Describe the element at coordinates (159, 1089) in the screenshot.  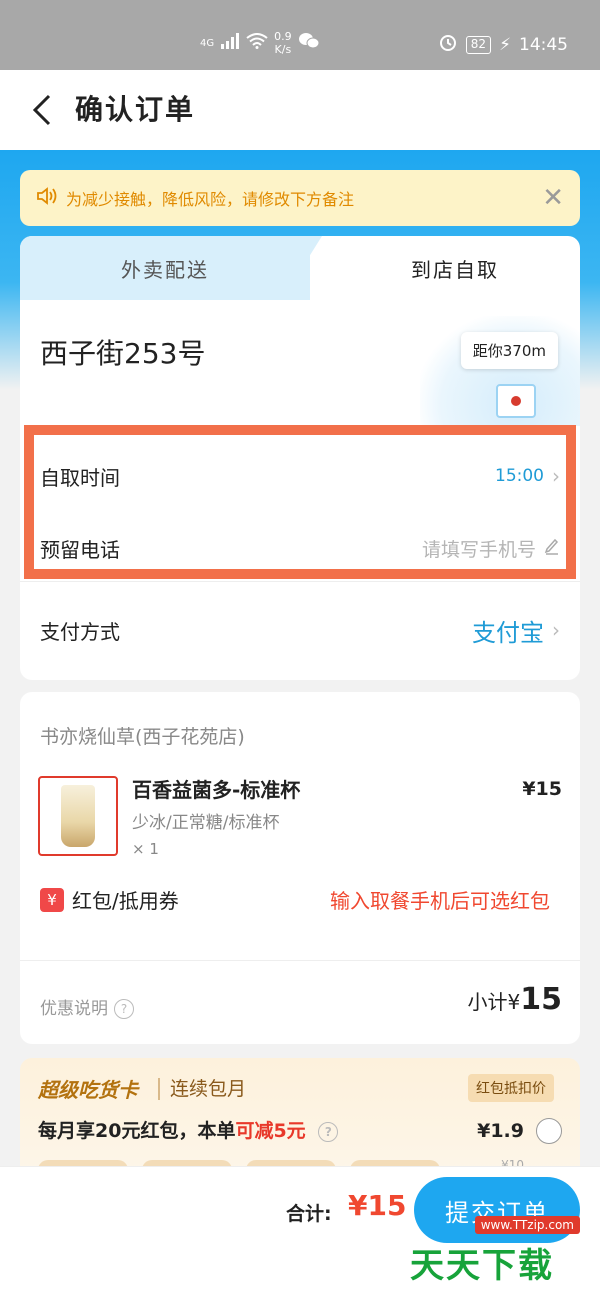
I see `promo-separator` at that location.